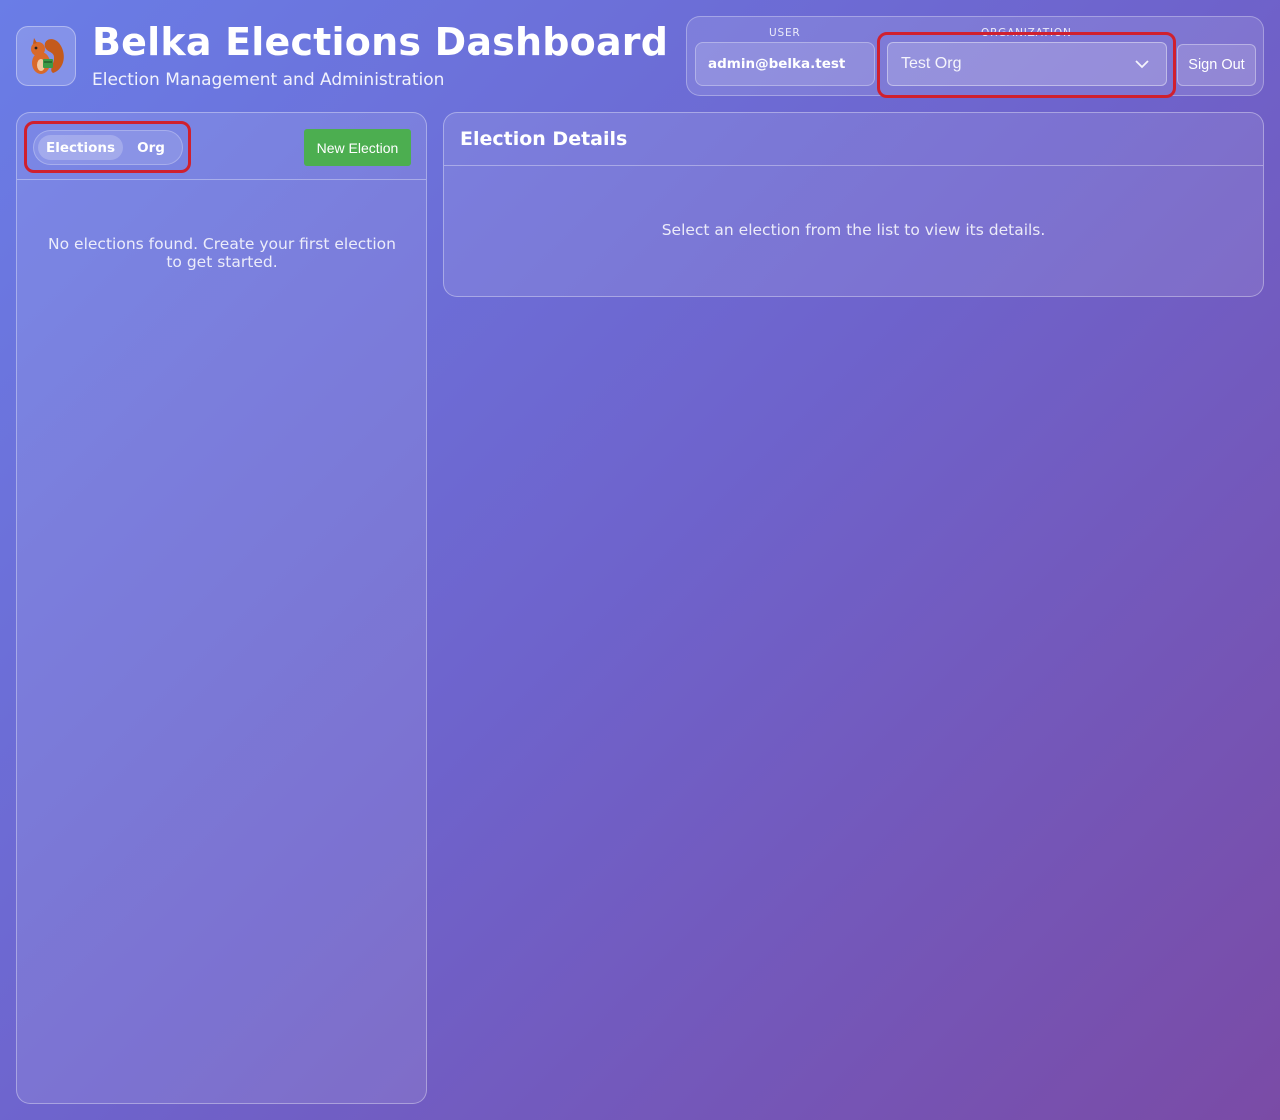 Image resolution: width=1280 pixels, height=1120 pixels. I want to click on tab-elections: Elections, so click(80, 147).